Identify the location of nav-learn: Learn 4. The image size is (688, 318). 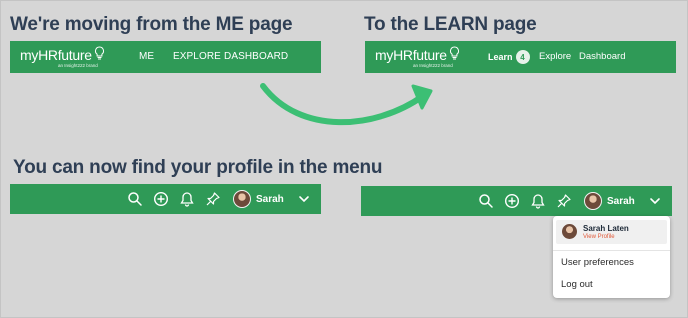
(509, 57).